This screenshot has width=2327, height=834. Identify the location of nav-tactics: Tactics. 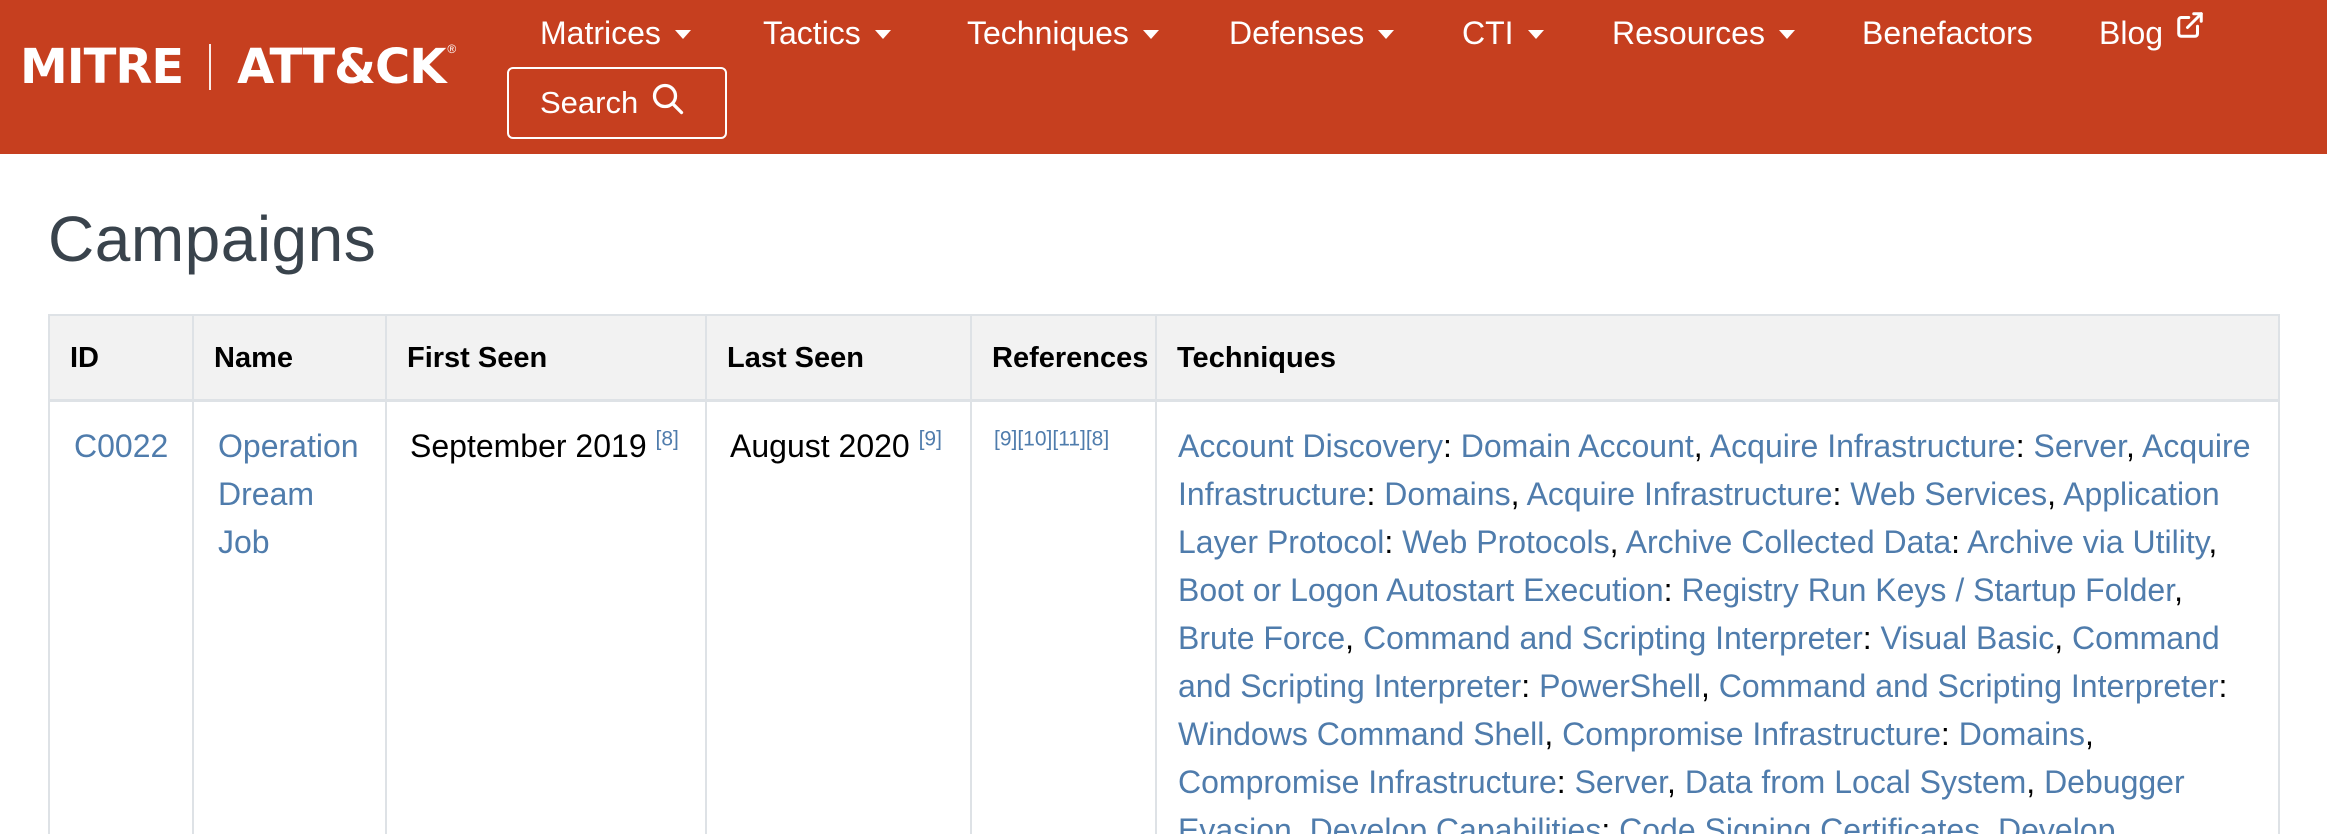
(827, 33).